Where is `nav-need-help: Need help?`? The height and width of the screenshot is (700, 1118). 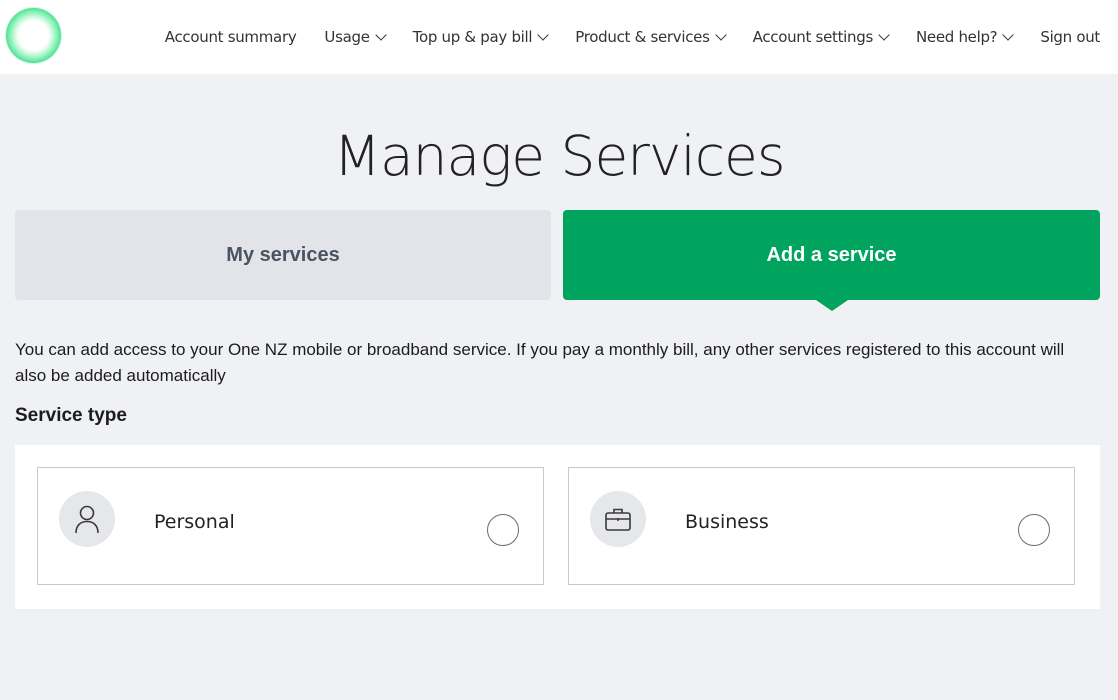 nav-need-help: Need help? is located at coordinates (965, 37).